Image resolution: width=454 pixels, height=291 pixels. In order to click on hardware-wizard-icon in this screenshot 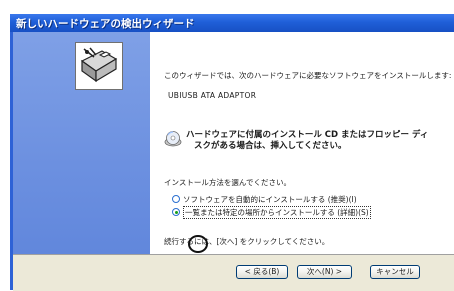, I will do `click(99, 66)`.